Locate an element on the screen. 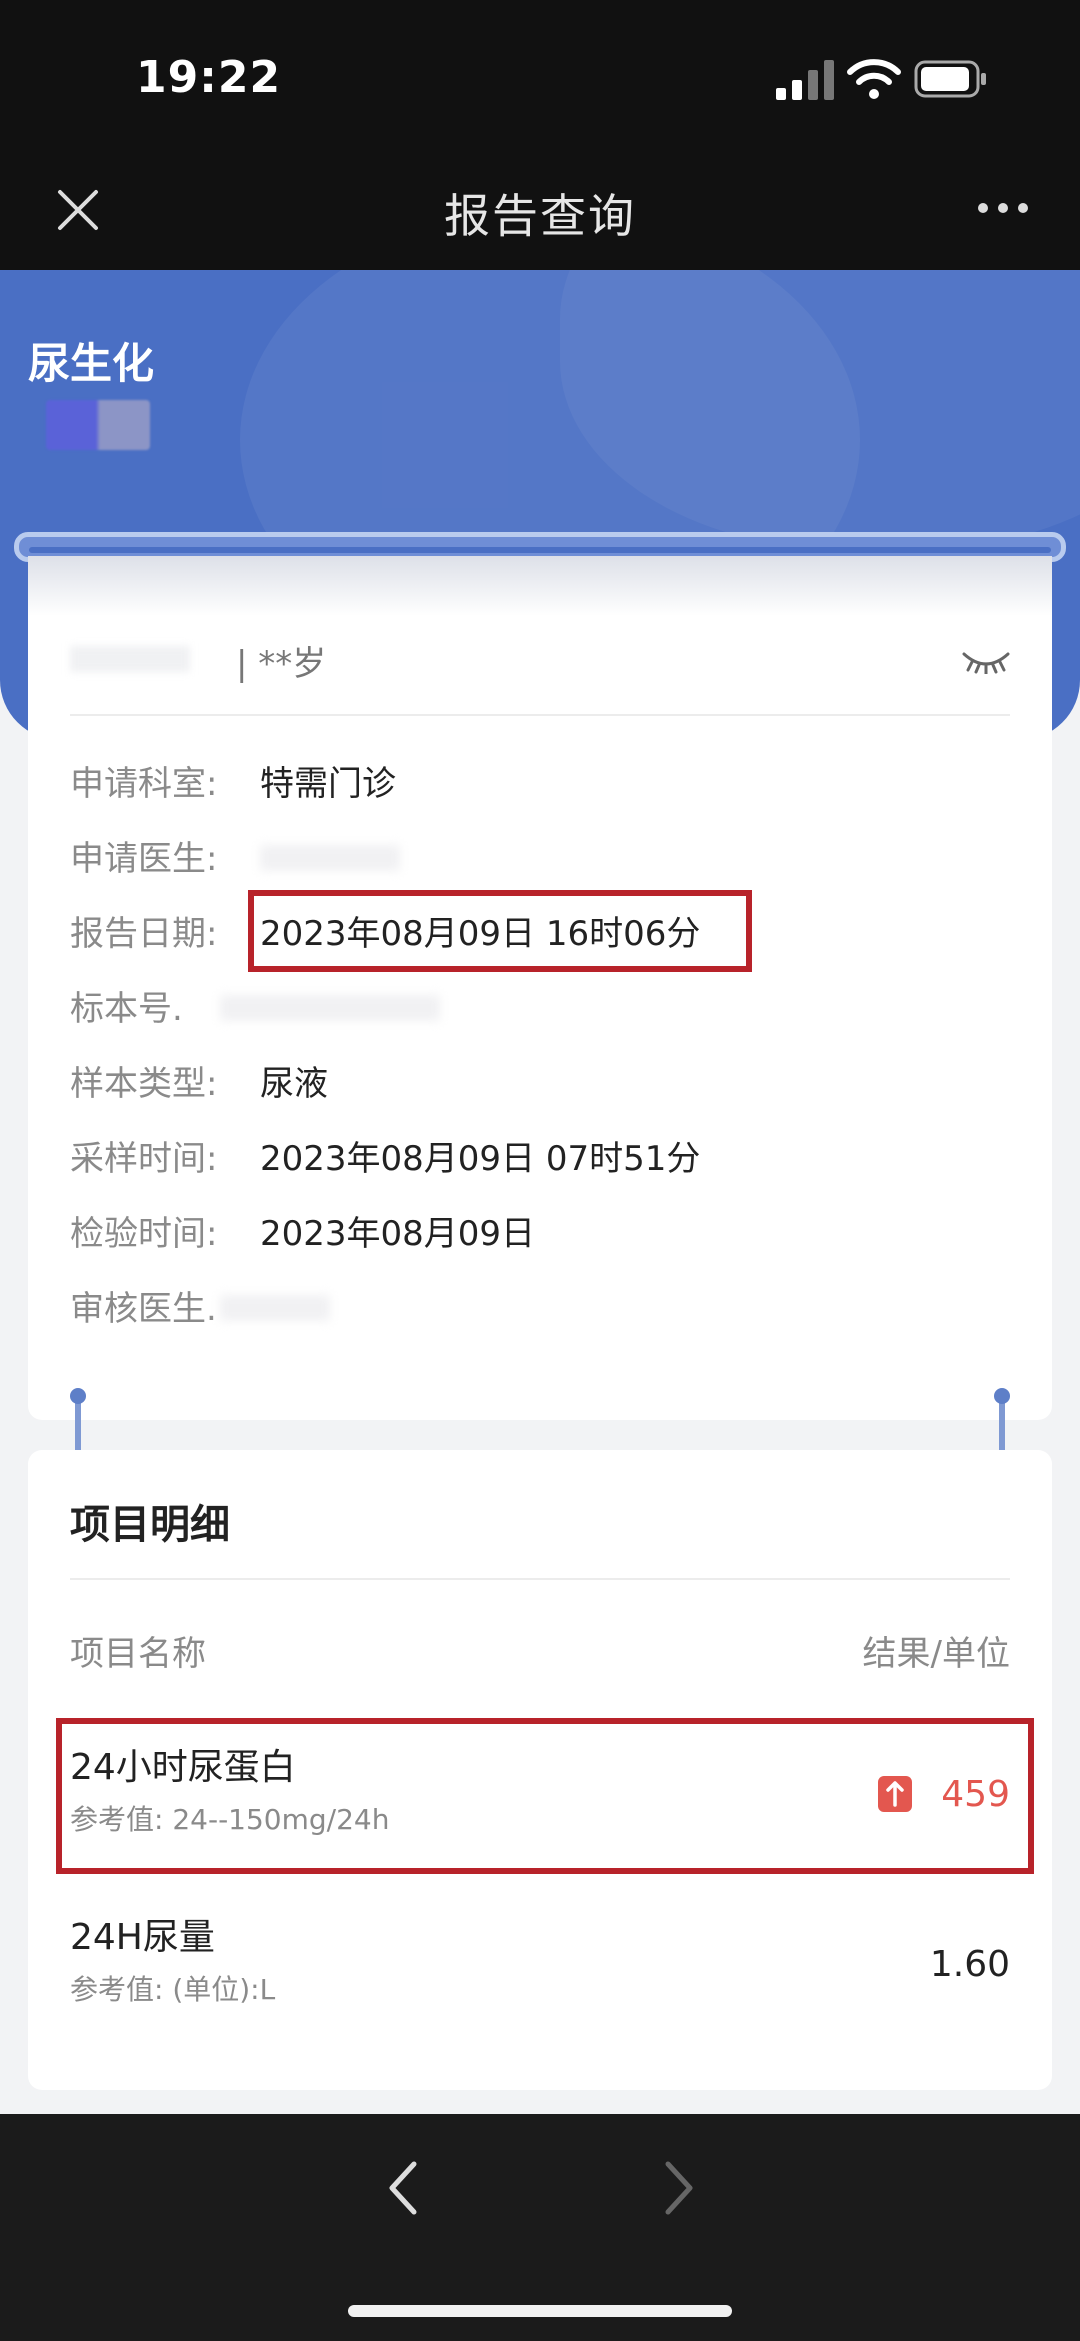 This screenshot has height=2341, width=1080. info-label: 检验时间: is located at coordinates (144, 1234).